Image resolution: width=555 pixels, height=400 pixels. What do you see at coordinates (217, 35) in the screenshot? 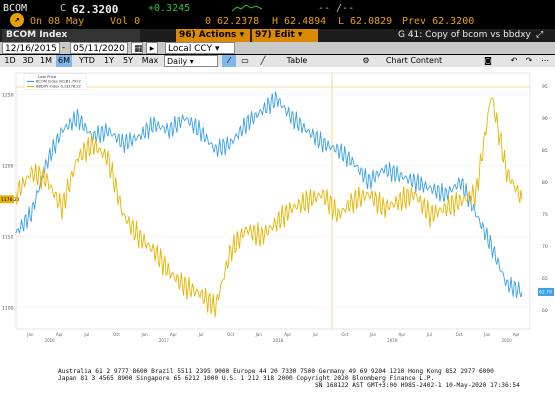
I see `actions-label: Actions` at bounding box center [217, 35].